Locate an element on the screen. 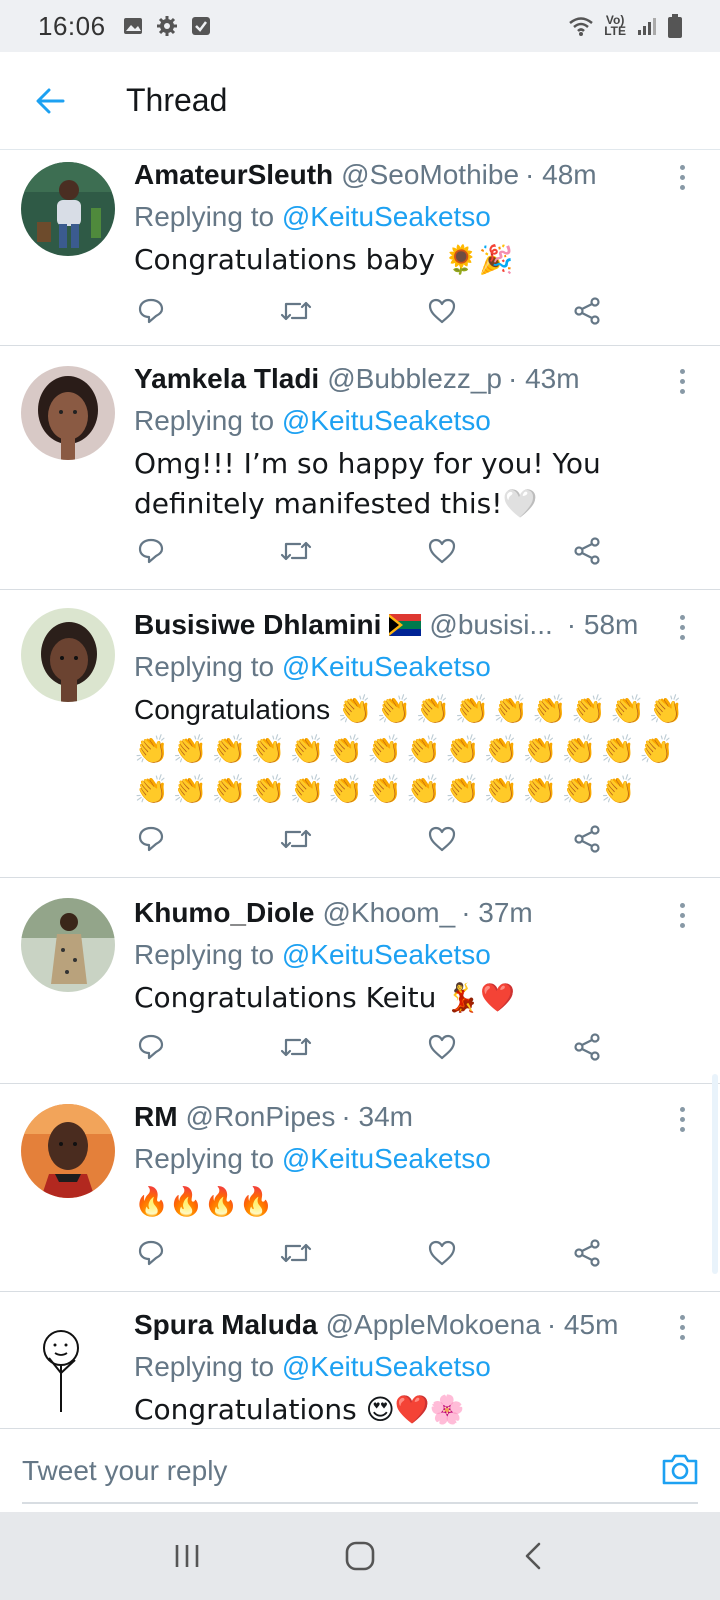  back-button is located at coordinates (50, 101).